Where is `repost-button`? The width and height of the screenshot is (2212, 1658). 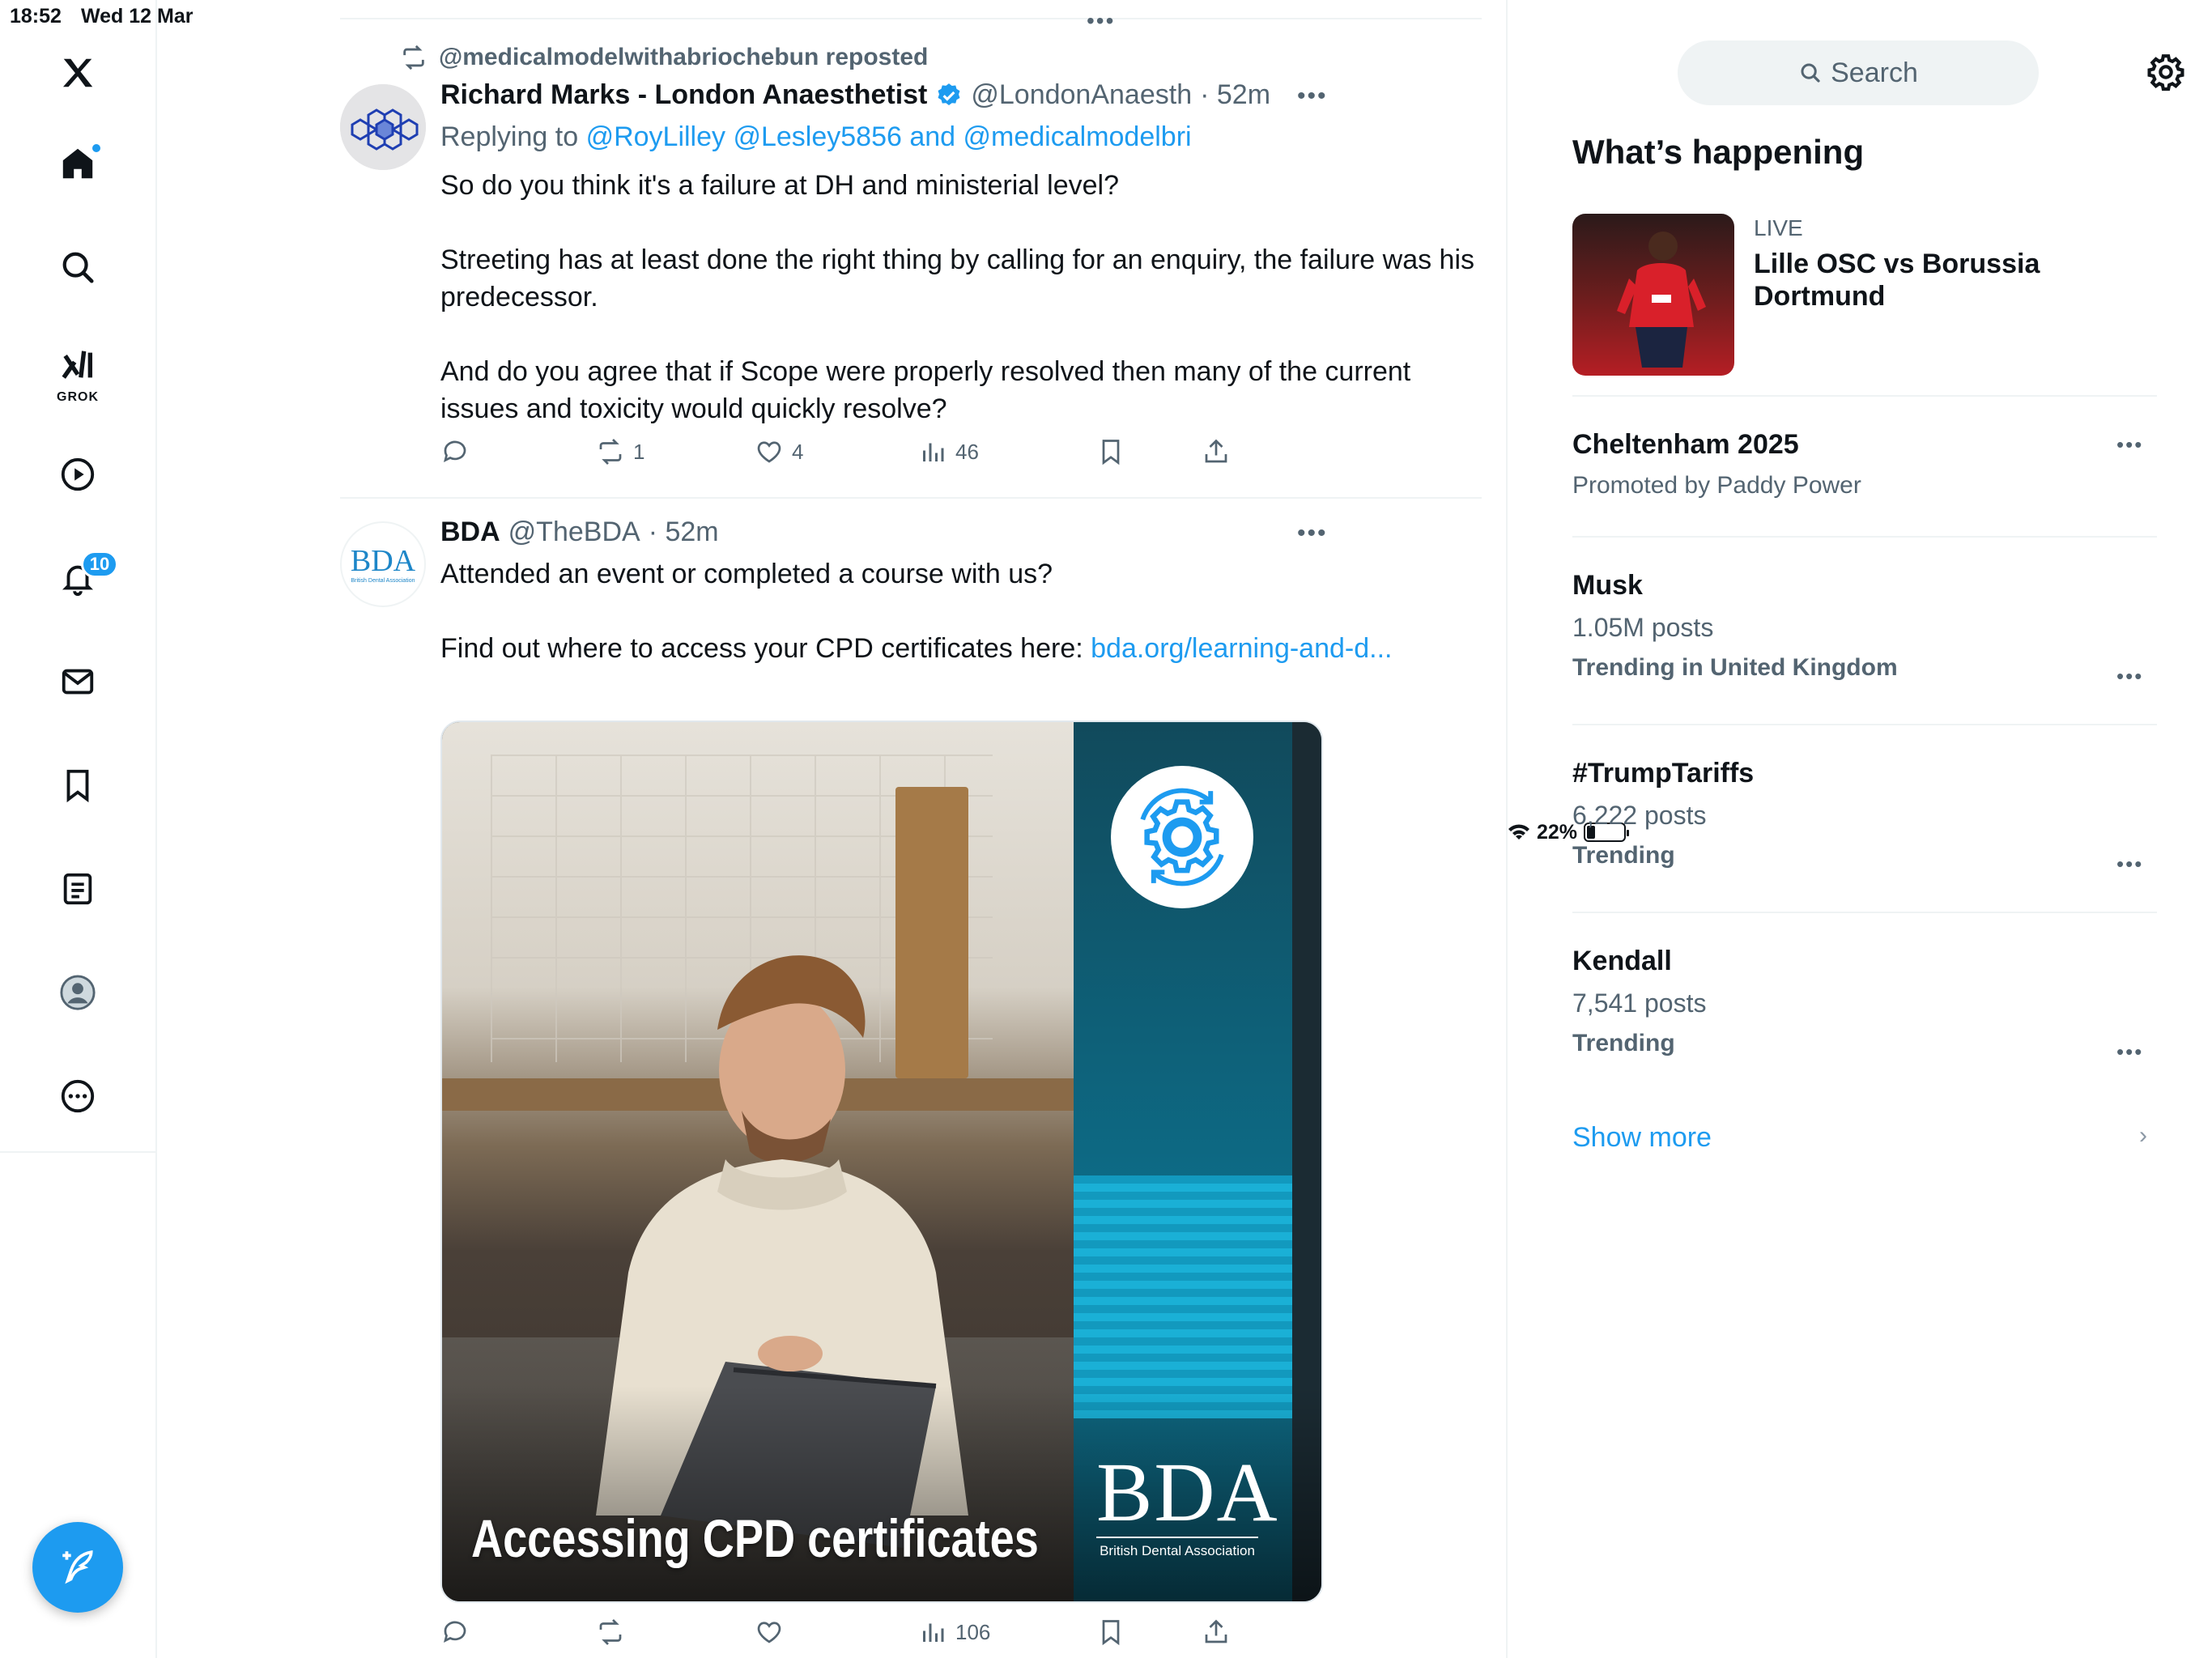
repost-button is located at coordinates (611, 1632).